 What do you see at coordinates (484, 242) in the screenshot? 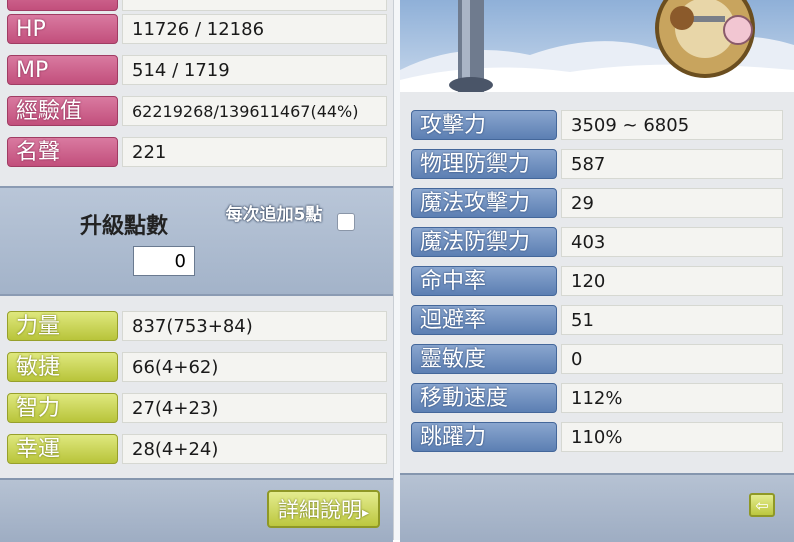
I see `magic-def-label: 魔法防禦力` at bounding box center [484, 242].